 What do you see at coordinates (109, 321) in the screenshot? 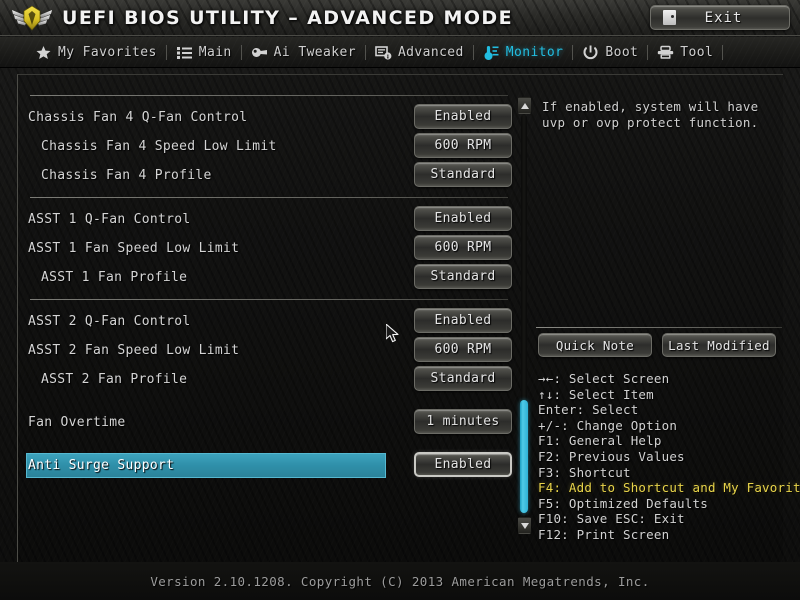
I see `setting-label: ASST 2 Q-Fan Control` at bounding box center [109, 321].